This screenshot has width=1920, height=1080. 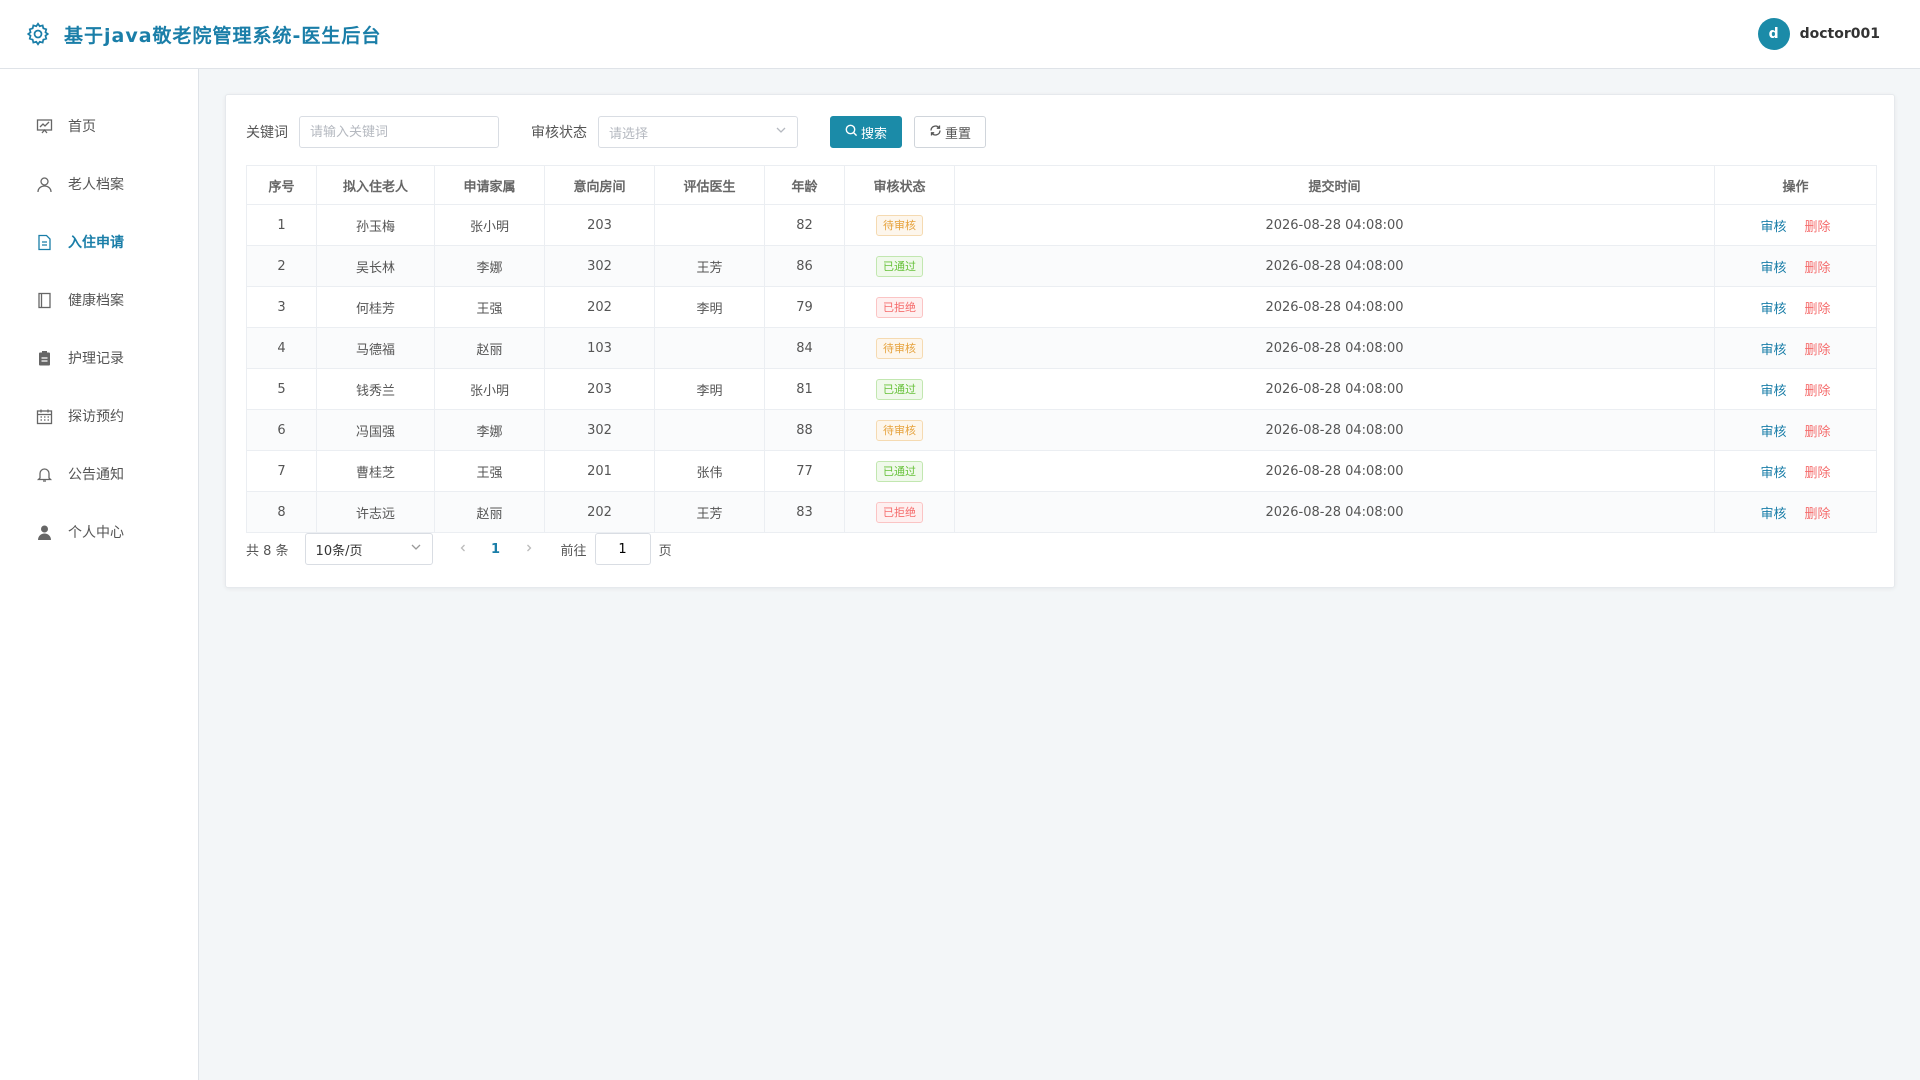 What do you see at coordinates (622, 549) in the screenshot?
I see `goto-page-input` at bounding box center [622, 549].